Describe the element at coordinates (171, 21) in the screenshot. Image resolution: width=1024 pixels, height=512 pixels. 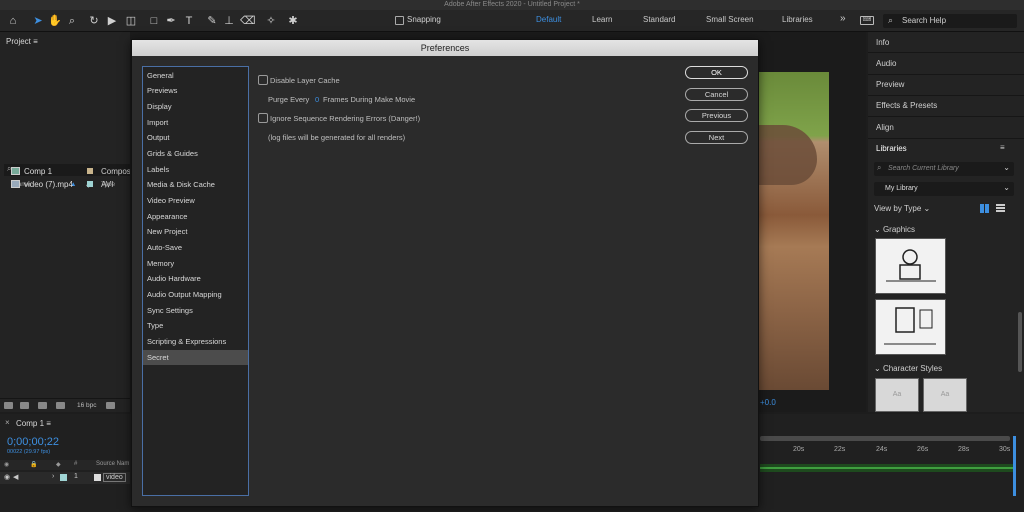
I see `pen-tool-icon: ✒` at that location.